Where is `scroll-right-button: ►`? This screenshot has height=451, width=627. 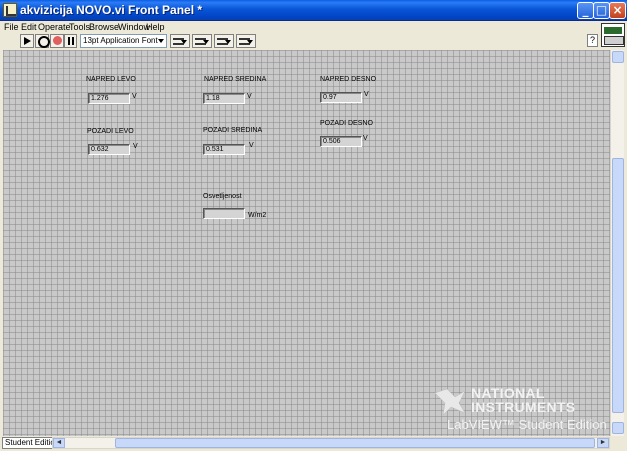 scroll-right-button: ► is located at coordinates (603, 443).